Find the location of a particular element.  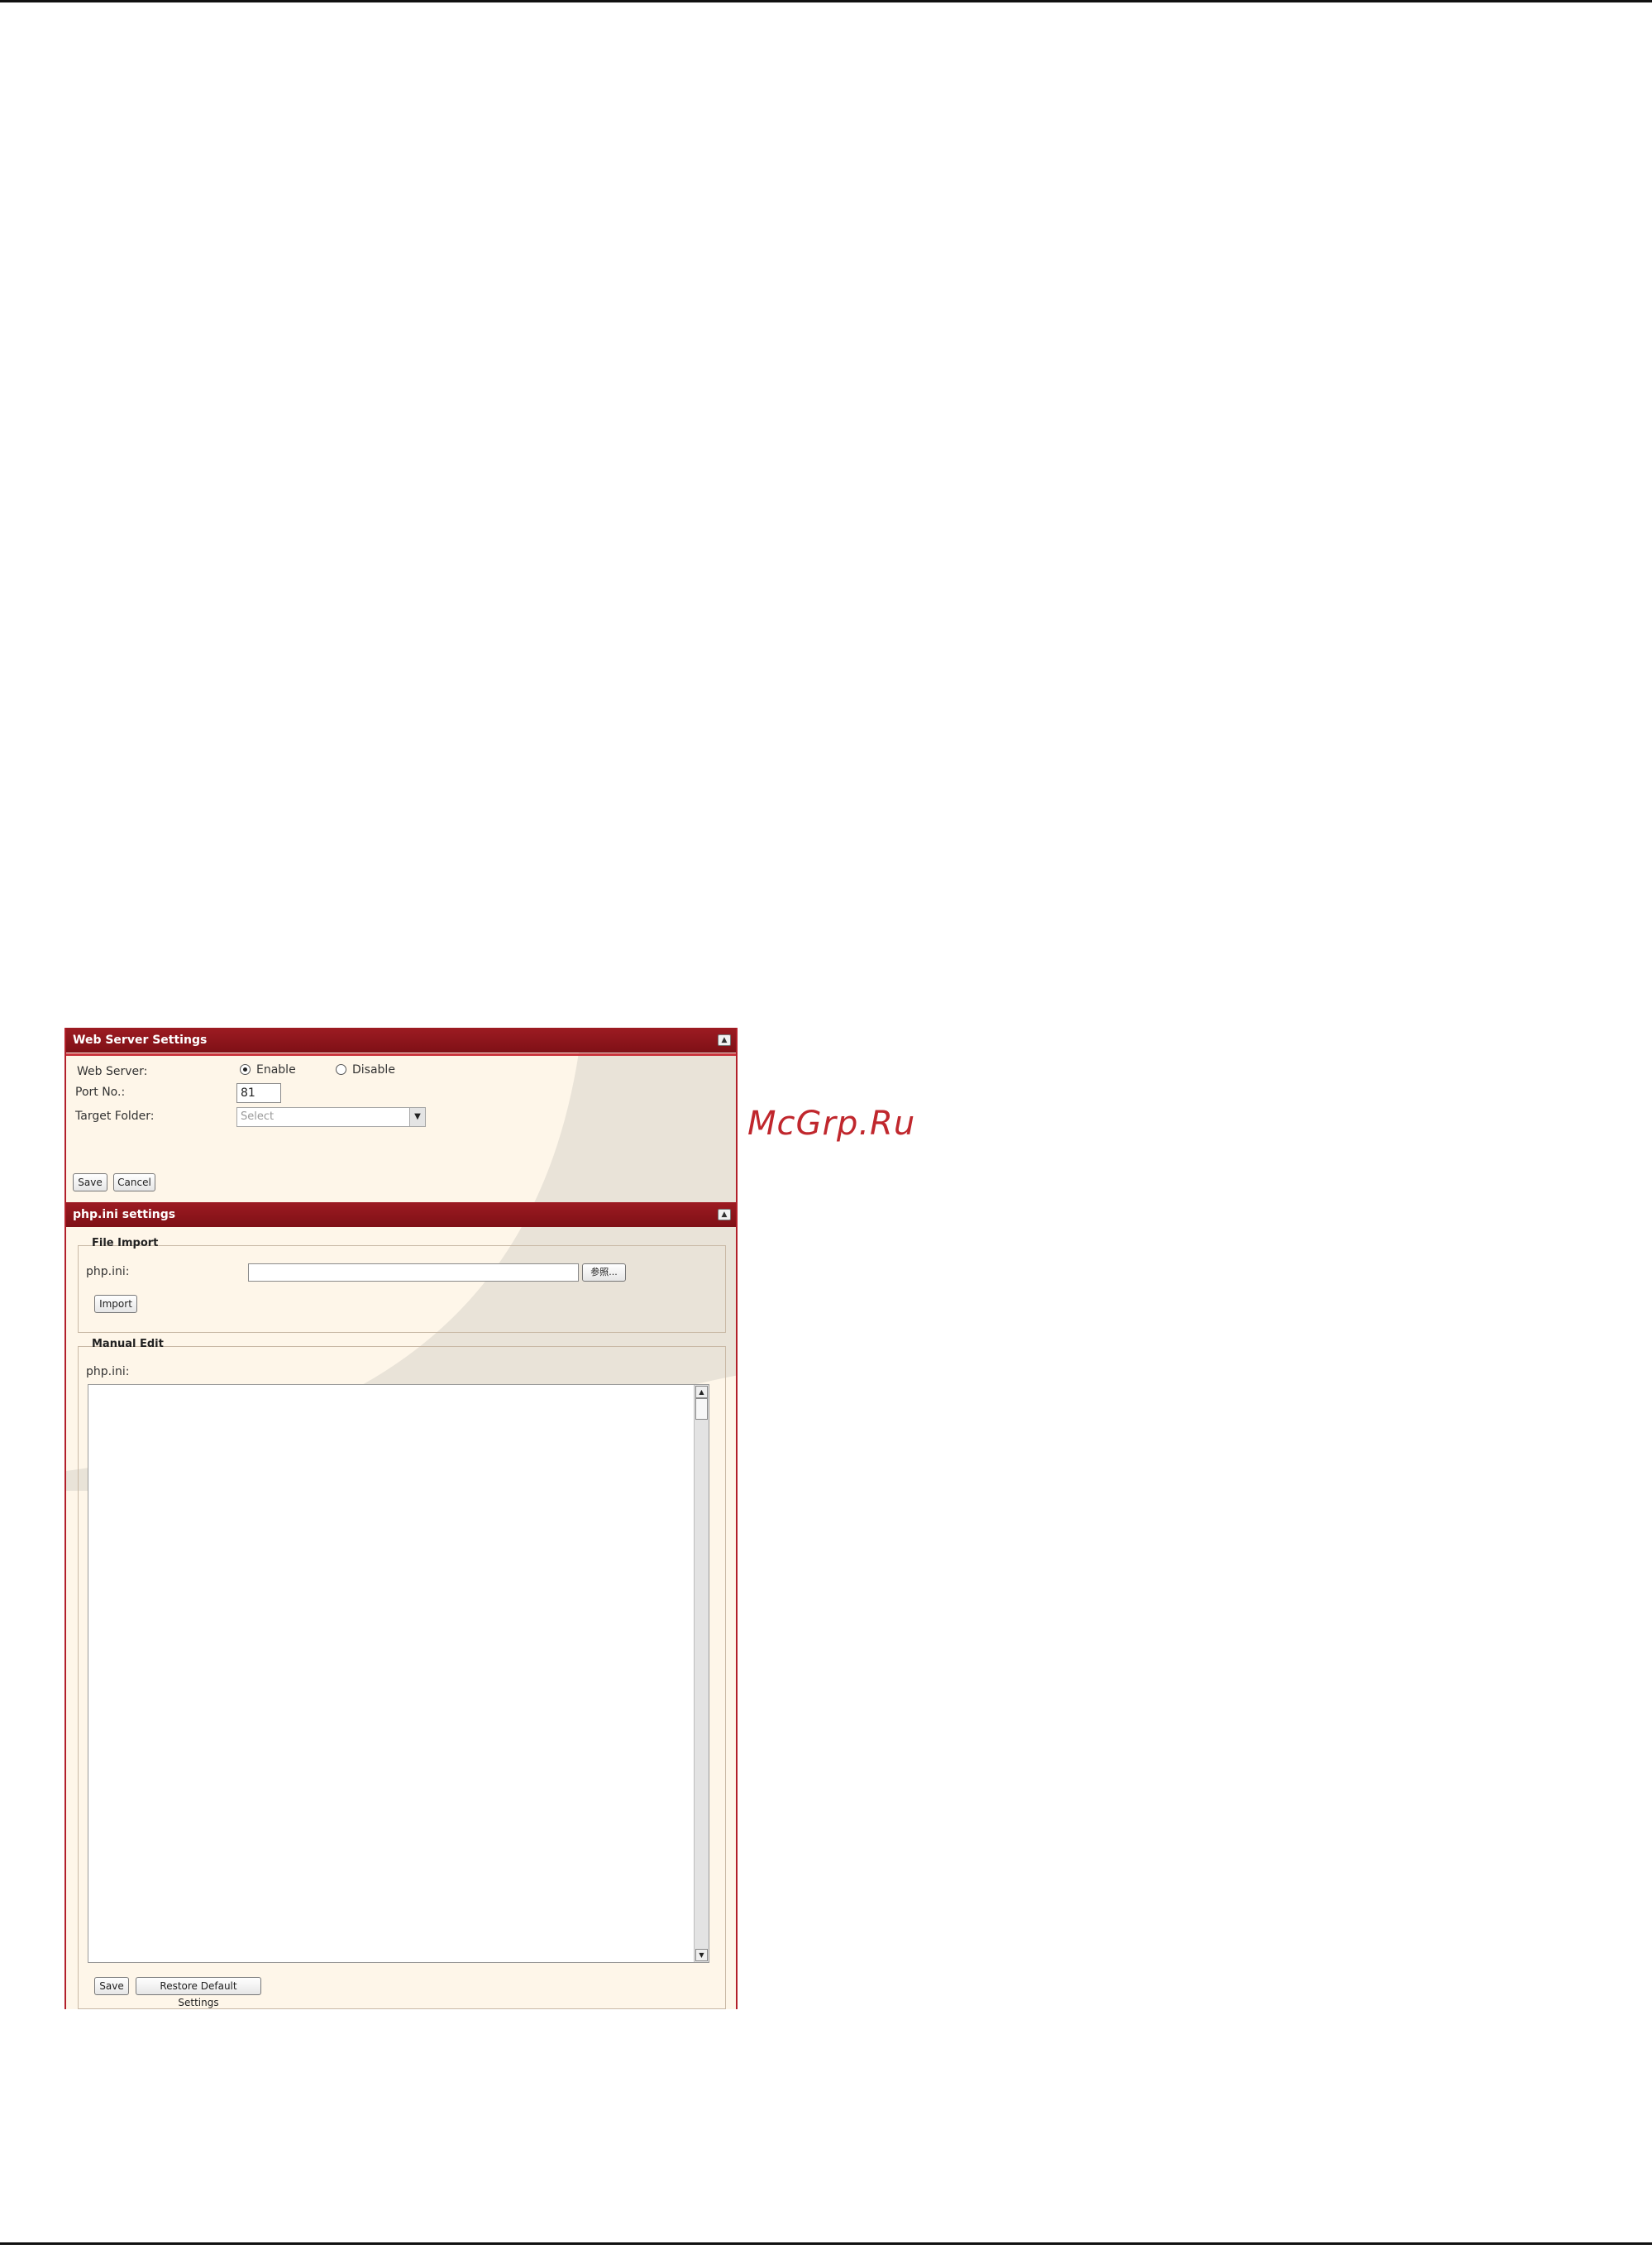

scroll-up-icon: ▲ is located at coordinates (702, 1392).